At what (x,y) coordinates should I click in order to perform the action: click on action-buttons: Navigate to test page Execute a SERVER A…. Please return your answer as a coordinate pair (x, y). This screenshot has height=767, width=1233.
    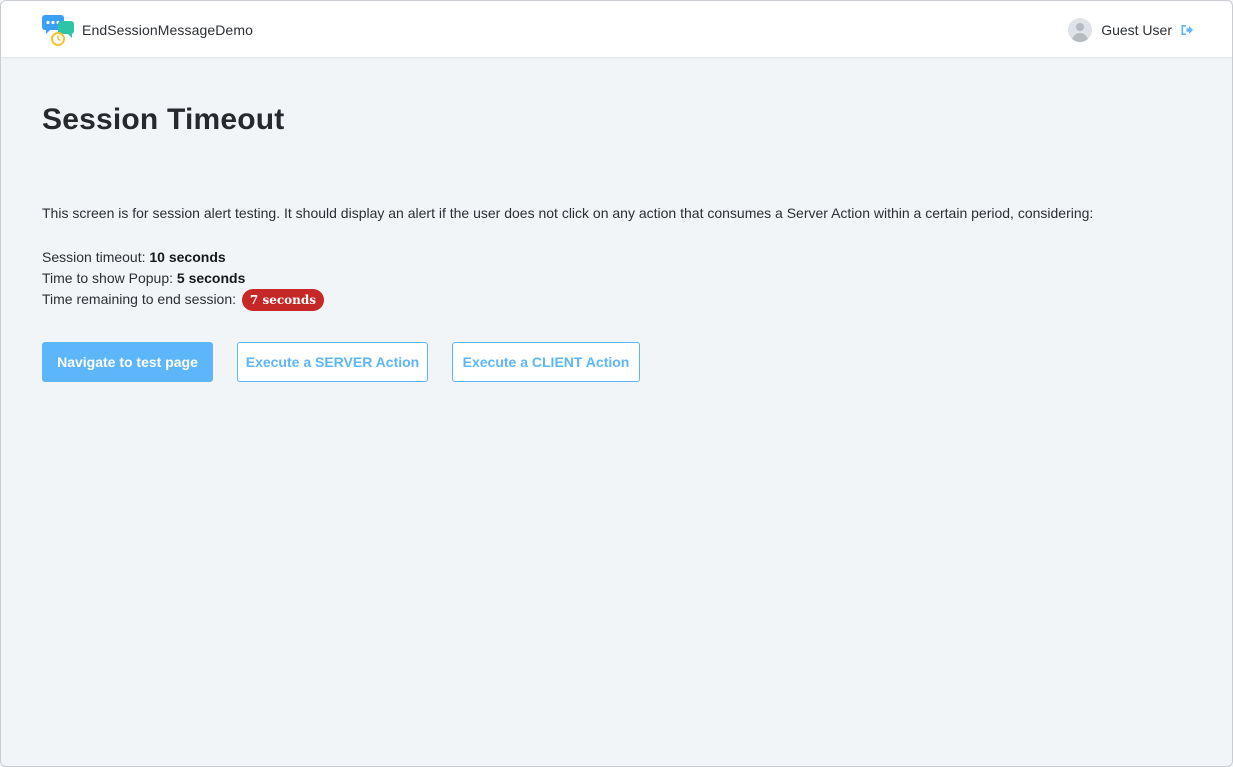
    Looking at the image, I should click on (341, 362).